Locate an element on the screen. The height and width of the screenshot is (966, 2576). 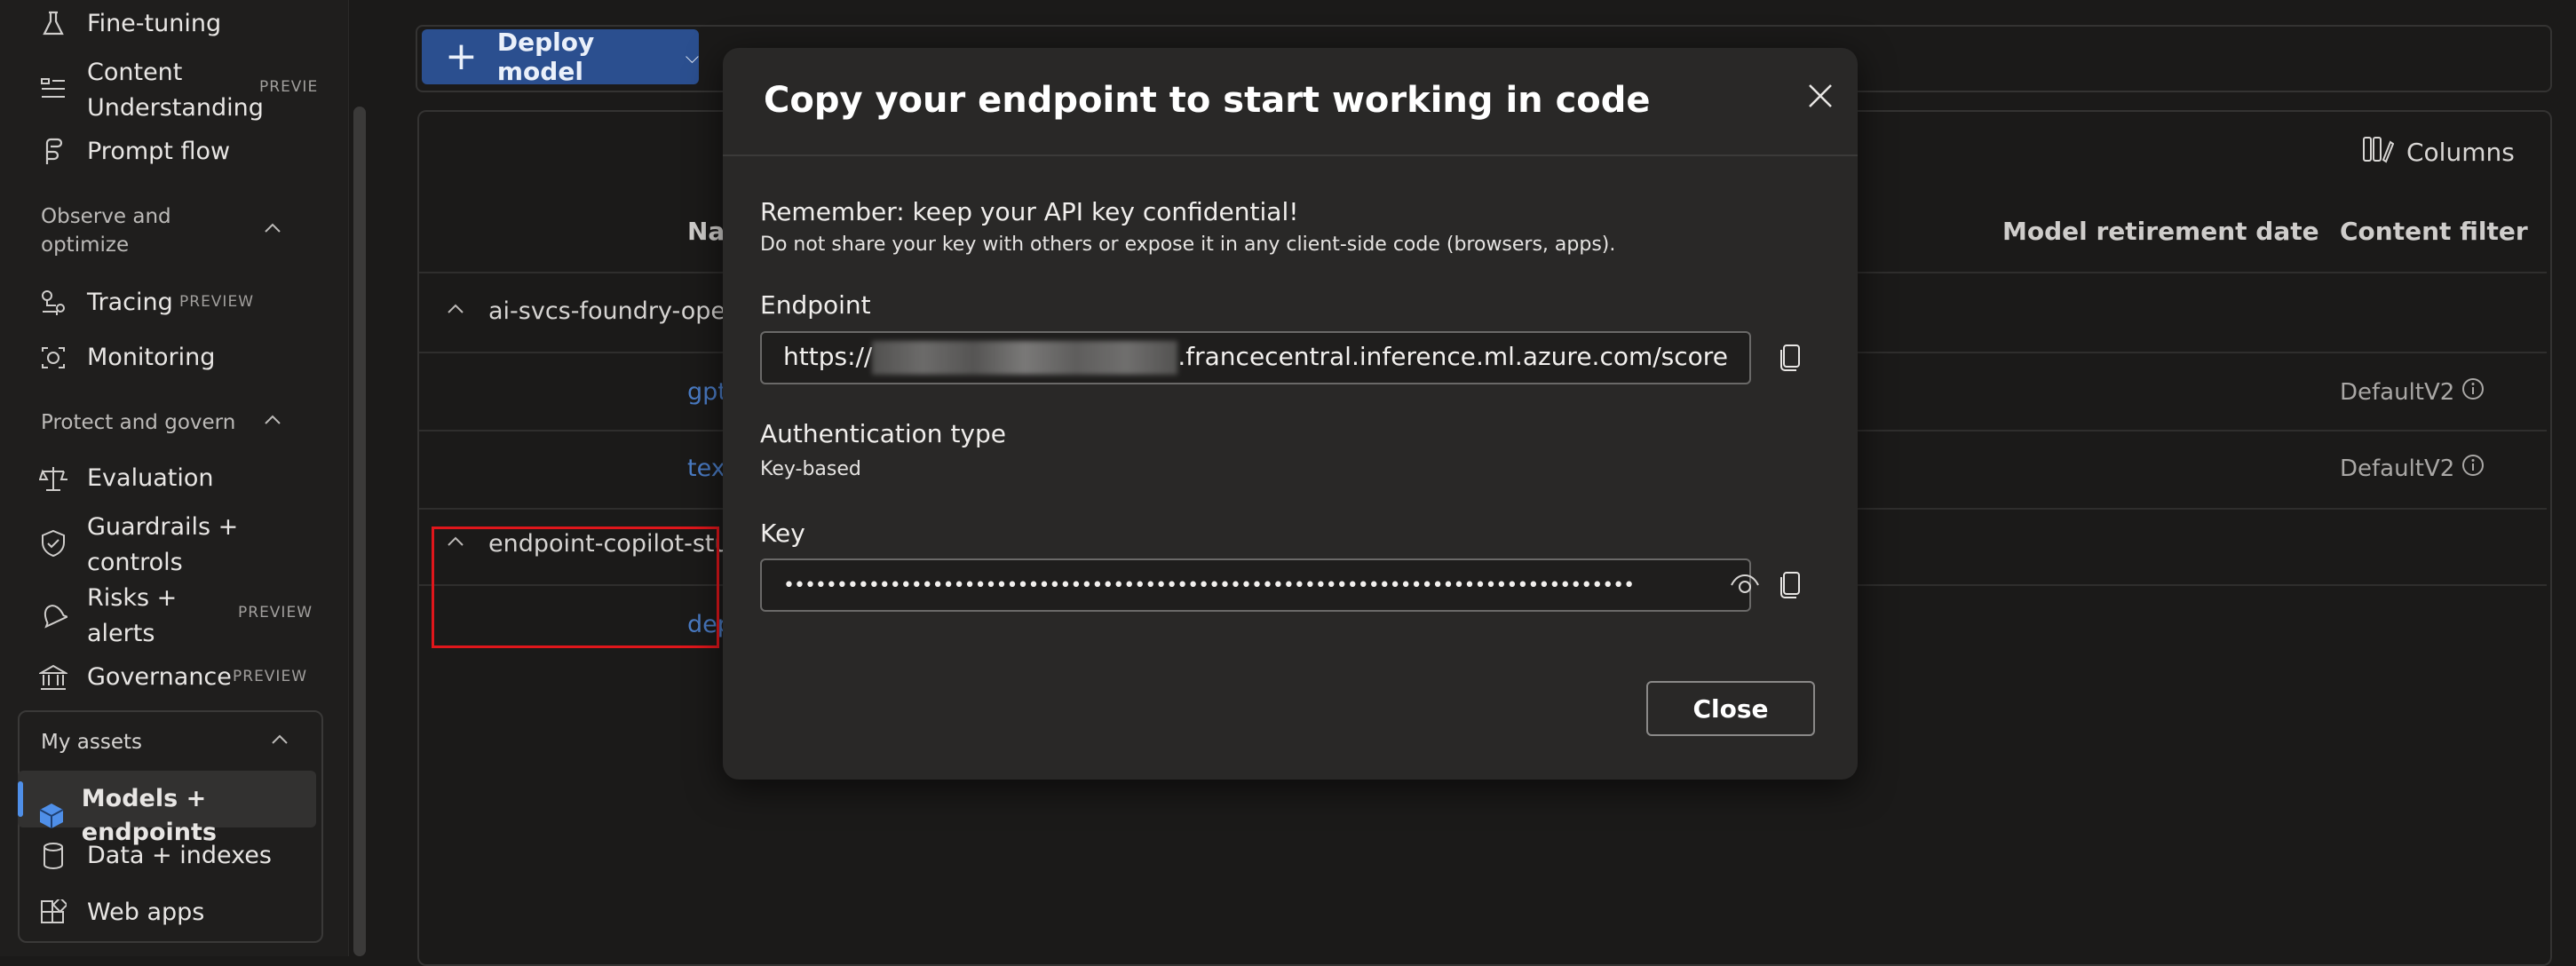
preview-badge: PREVIE is located at coordinates (289, 87).